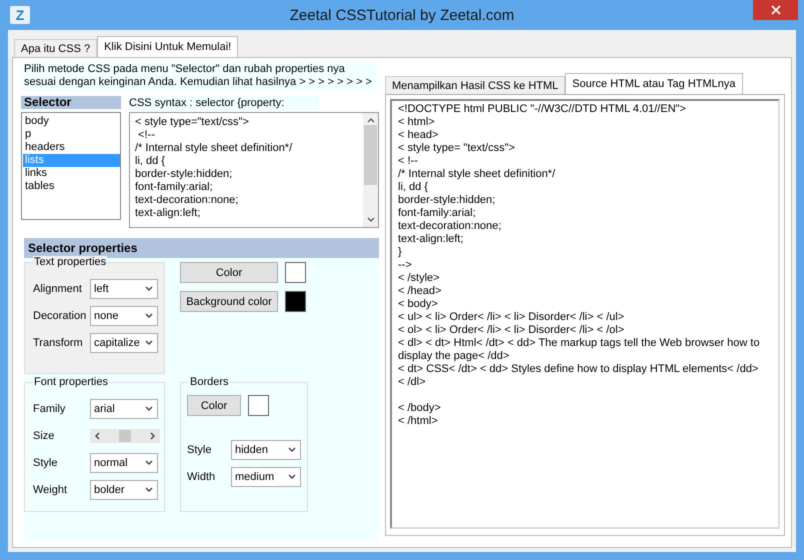 The height and width of the screenshot is (560, 804). What do you see at coordinates (579, 350) in the screenshot?
I see `code-line: < dl> < dt> Html< /dt> < dd> The markup tags tell the Web browser how to display the page< /dd>` at bounding box center [579, 350].